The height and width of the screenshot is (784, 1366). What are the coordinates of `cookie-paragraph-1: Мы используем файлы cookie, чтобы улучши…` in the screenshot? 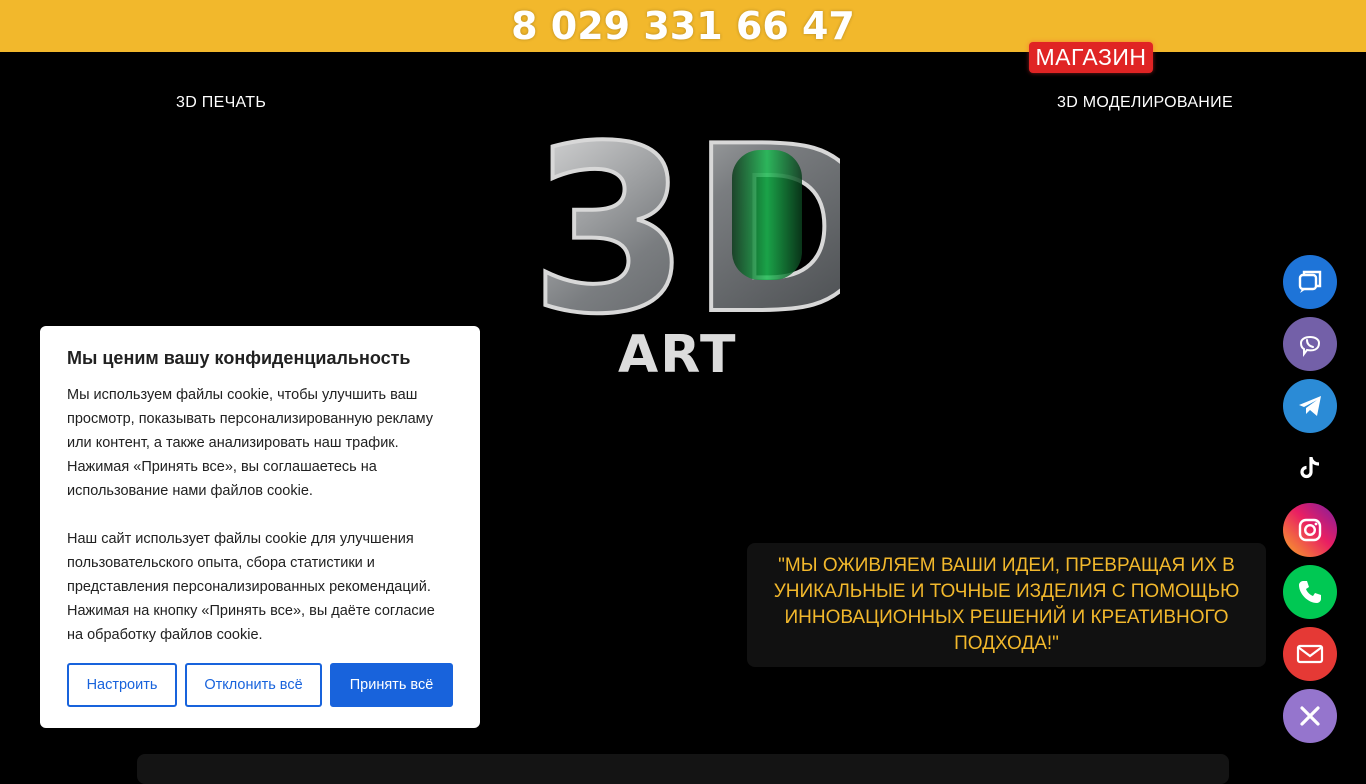 It's located at (250, 443).